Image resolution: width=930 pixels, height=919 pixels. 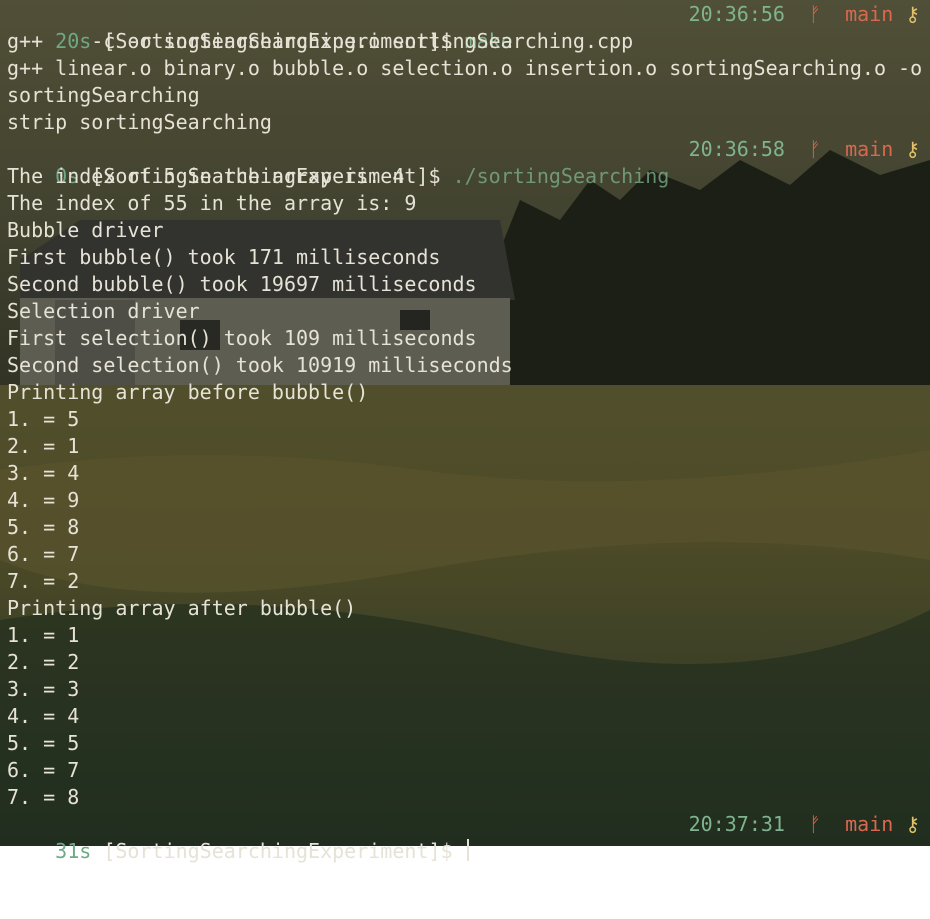 I want to click on output-line: strip sortingSearching, so click(x=139, y=122).